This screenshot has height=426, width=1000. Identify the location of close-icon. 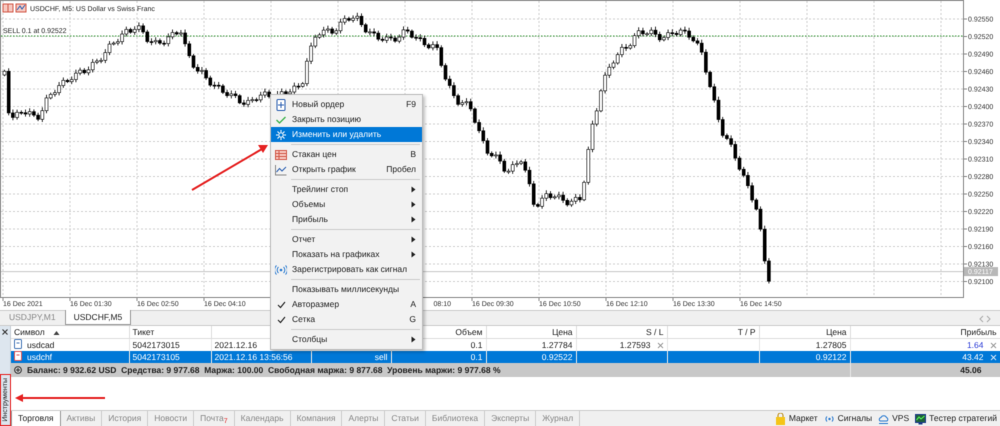
(5, 332).